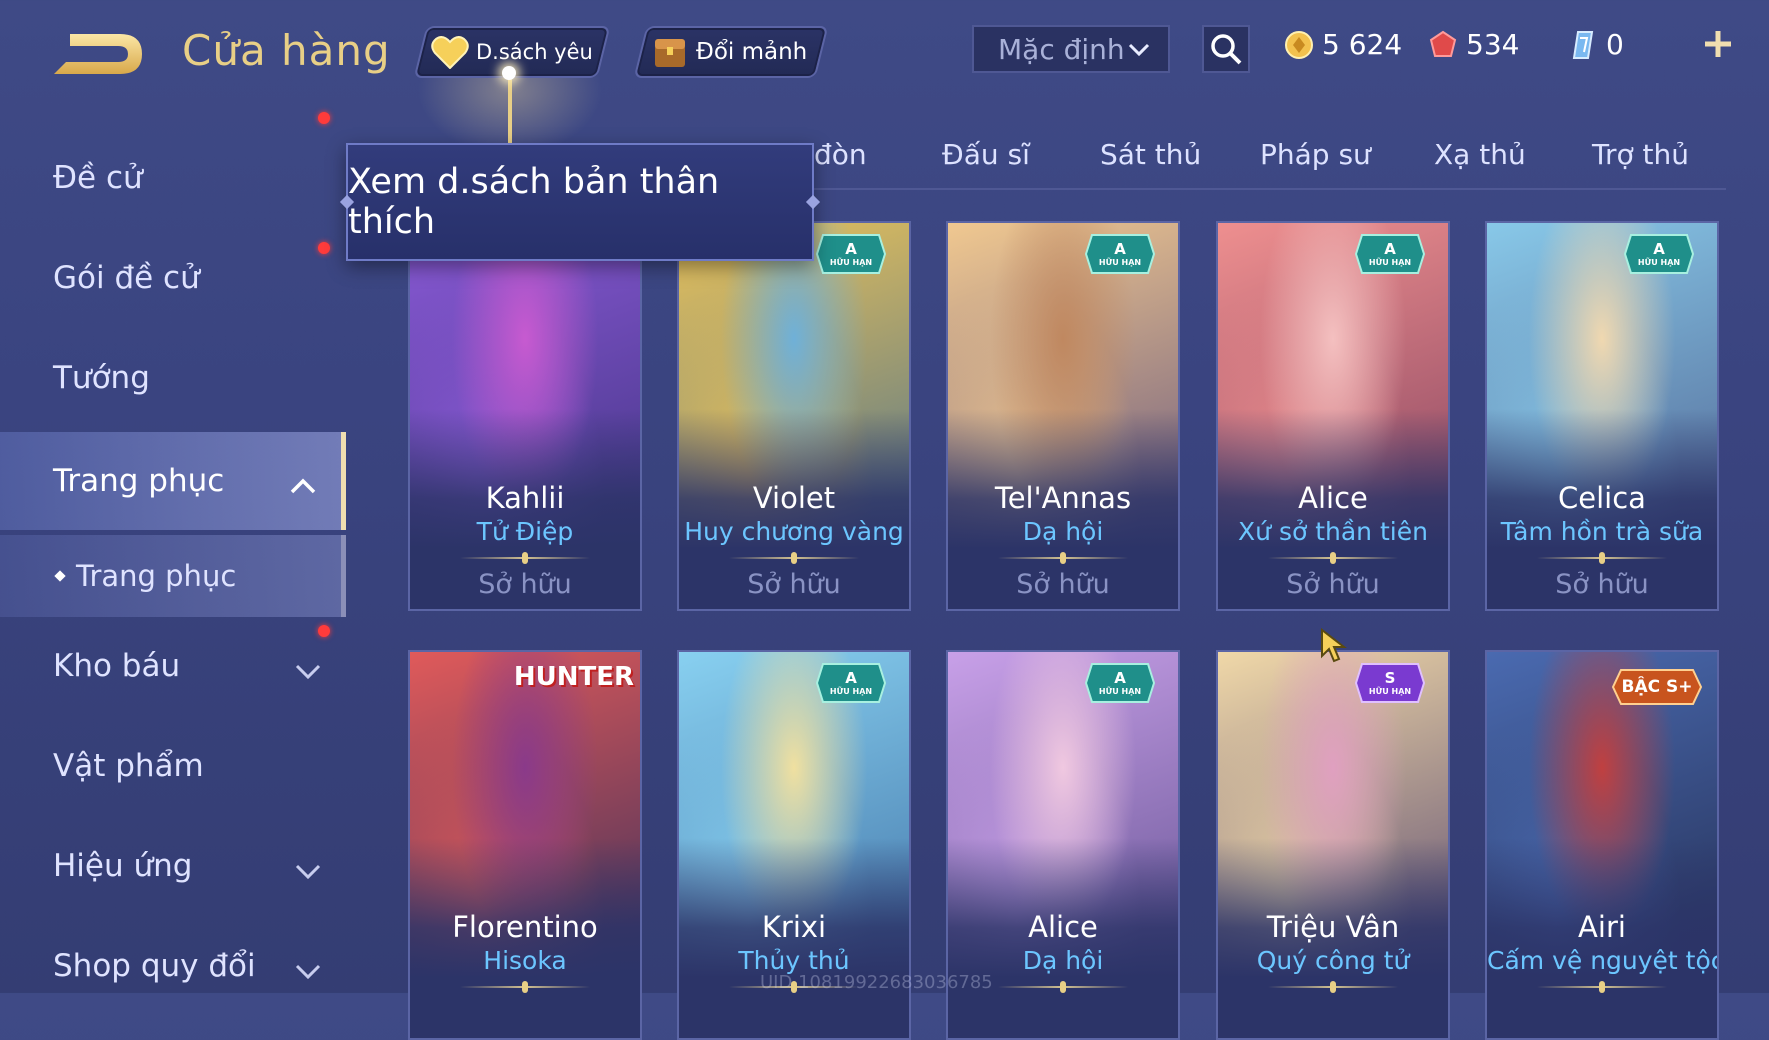 The height and width of the screenshot is (1040, 1769). Describe the element at coordinates (1150, 154) in the screenshot. I see `tab-assassin: Sát thủ` at that location.